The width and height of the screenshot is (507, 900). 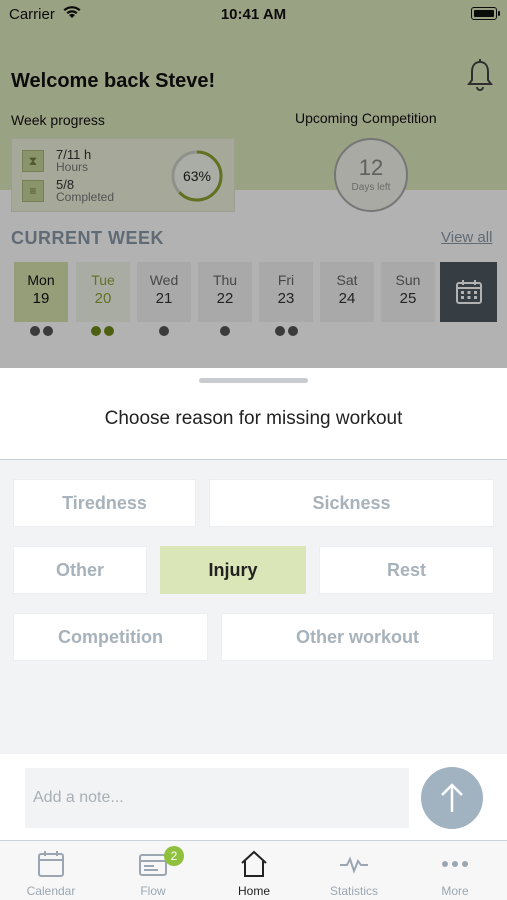 I want to click on tab-home: Home, so click(x=254, y=870).